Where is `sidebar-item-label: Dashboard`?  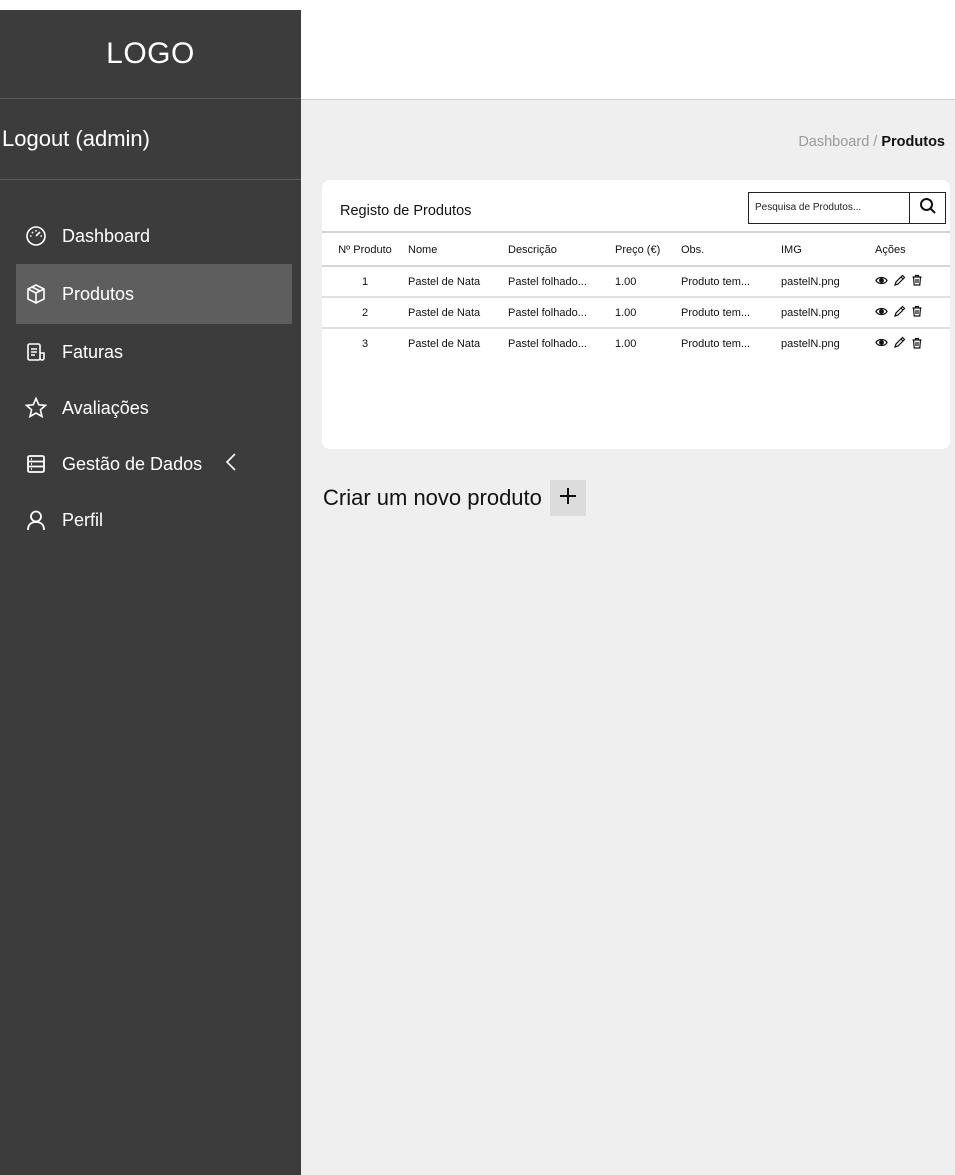
sidebar-item-label: Dashboard is located at coordinates (106, 235).